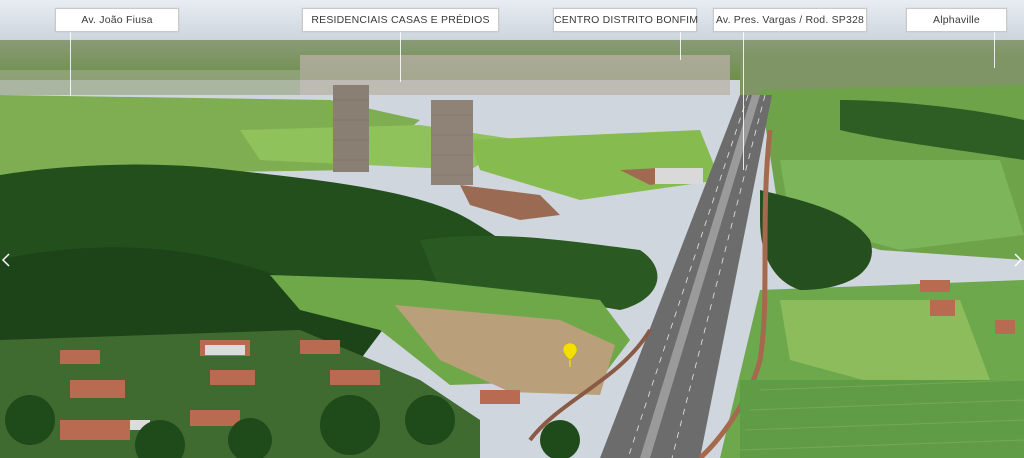 This screenshot has width=1024, height=458. What do you see at coordinates (743, 100) in the screenshot?
I see `callout-leader-vargas` at bounding box center [743, 100].